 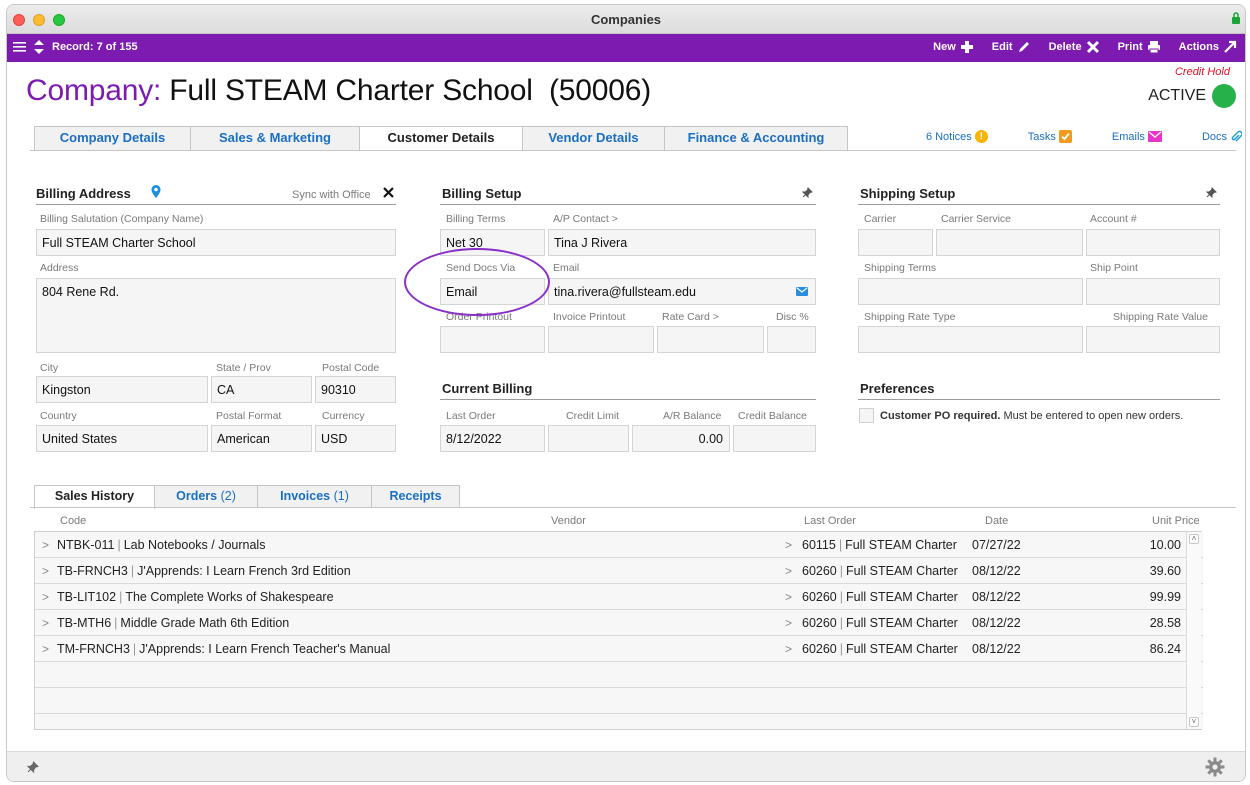 I want to click on emails-link: Emails, so click(x=1137, y=136).